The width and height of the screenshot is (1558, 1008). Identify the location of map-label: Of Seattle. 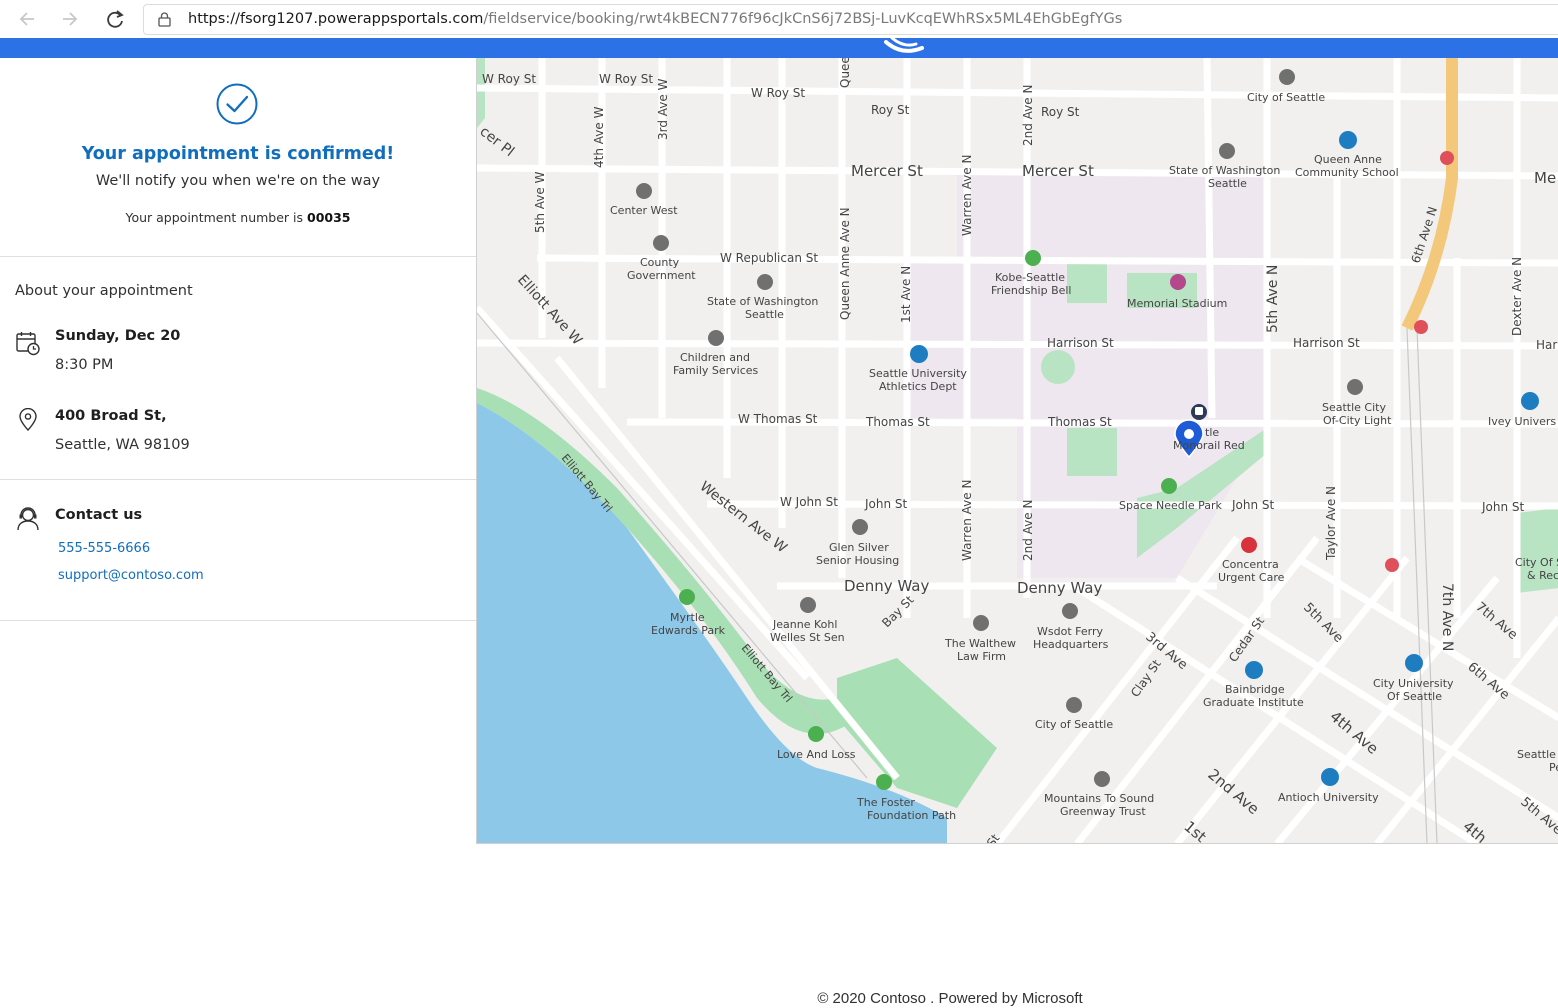
(1414, 696).